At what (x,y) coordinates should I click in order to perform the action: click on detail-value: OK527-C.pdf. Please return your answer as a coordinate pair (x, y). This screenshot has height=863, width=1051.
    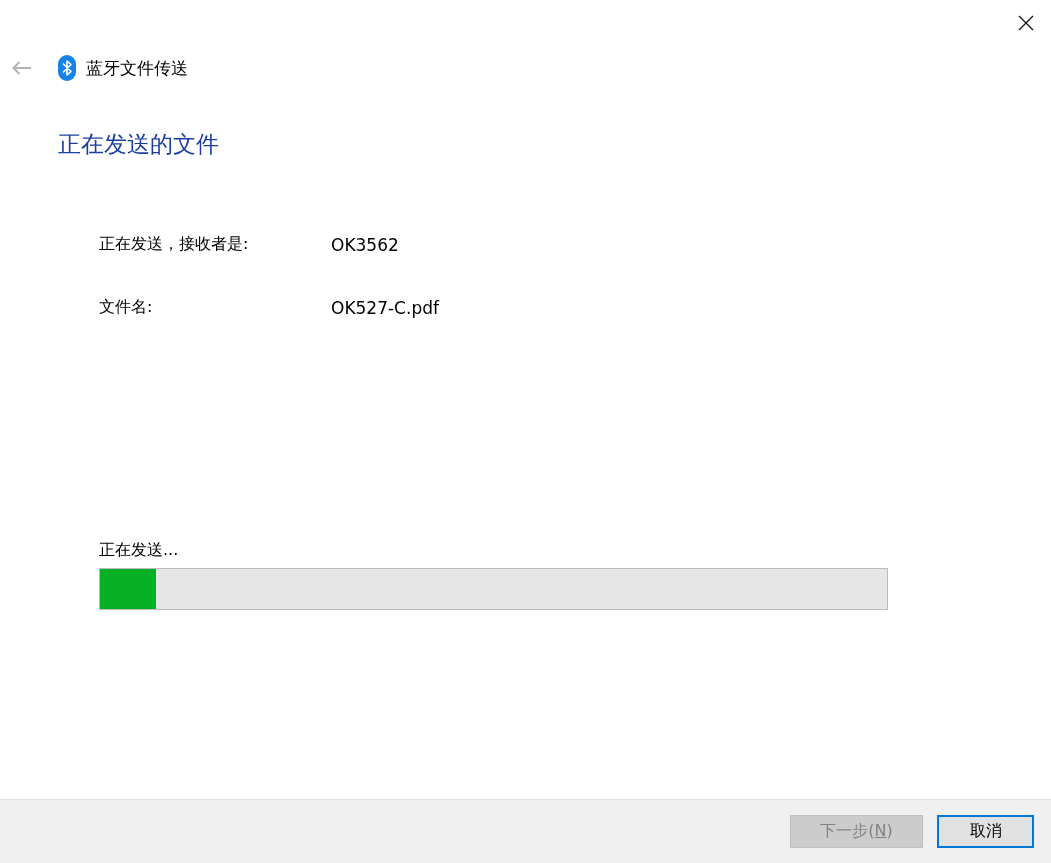
    Looking at the image, I should click on (385, 307).